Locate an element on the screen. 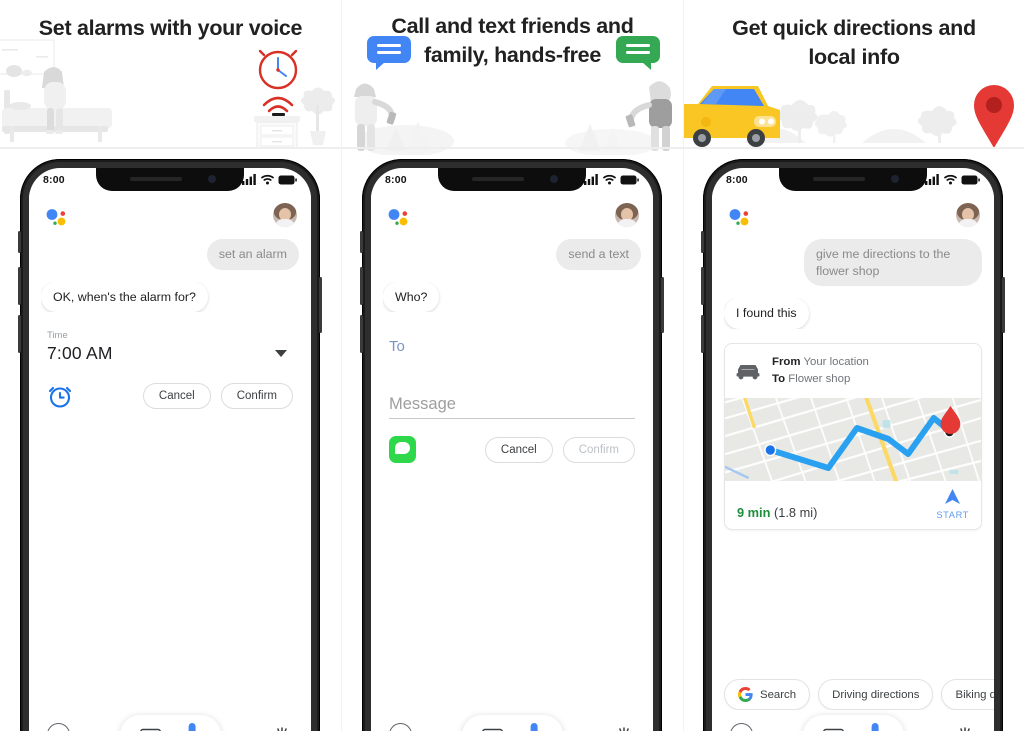  wifi-icon is located at coordinates (267, 179).